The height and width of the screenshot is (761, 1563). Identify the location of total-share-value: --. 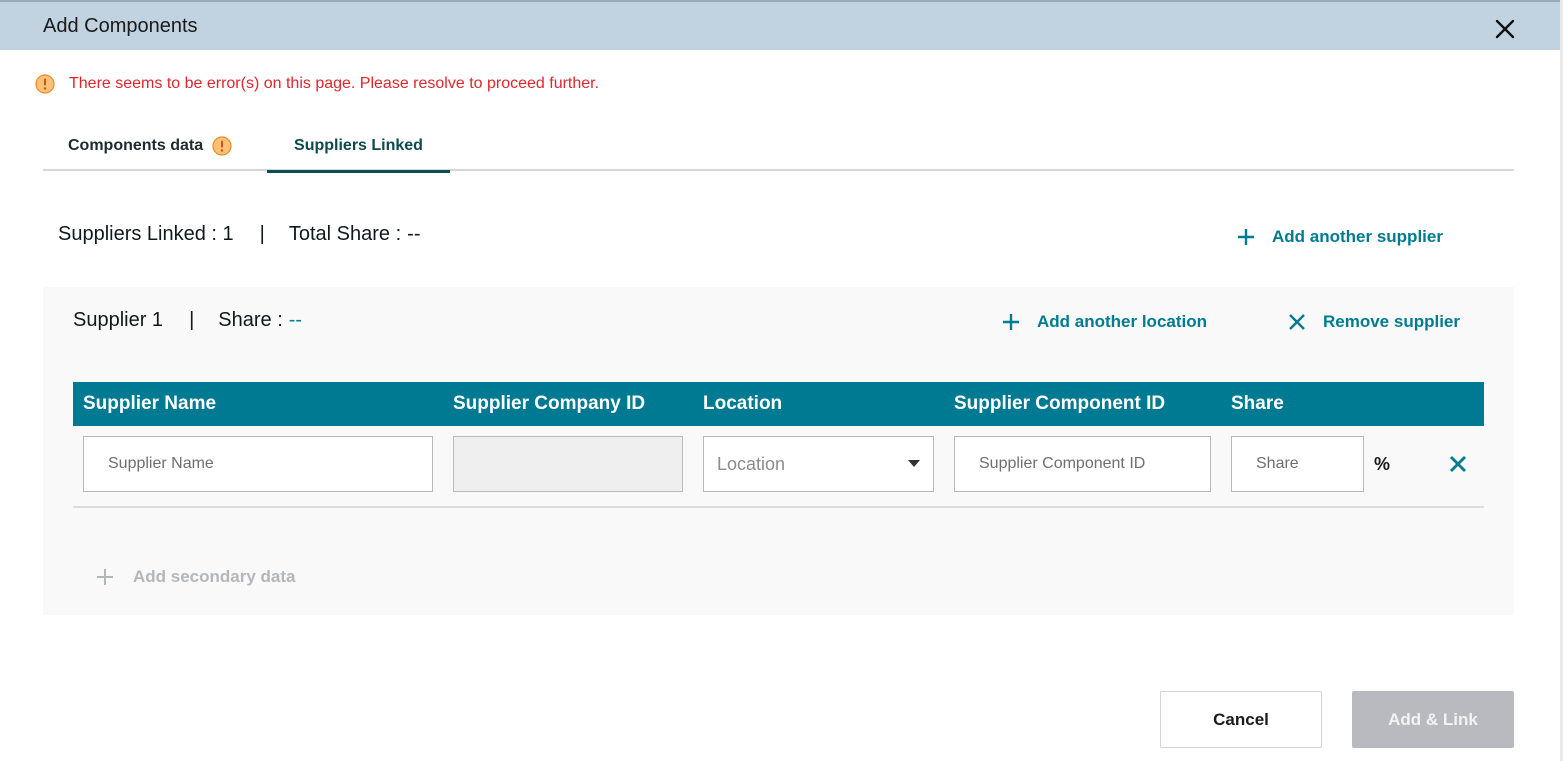
(414, 234).